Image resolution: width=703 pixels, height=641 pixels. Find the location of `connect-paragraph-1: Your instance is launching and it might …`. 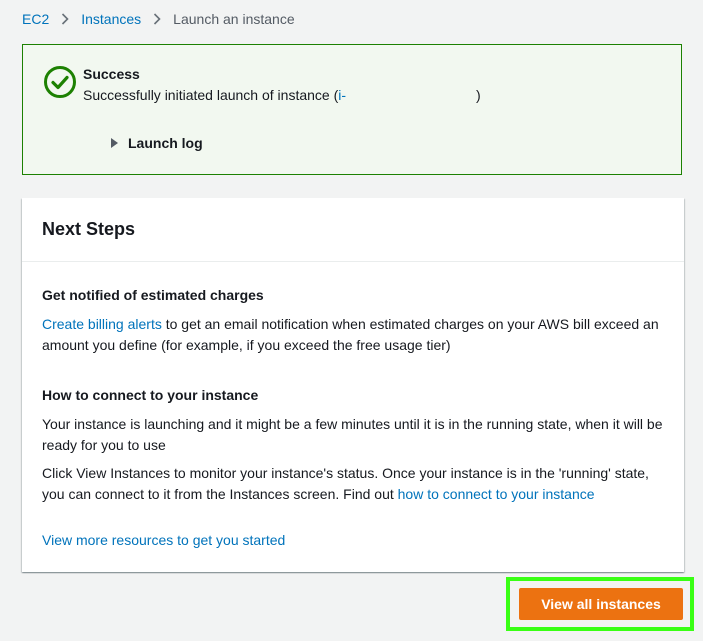

connect-paragraph-1: Your instance is launching and it might … is located at coordinates (352, 434).